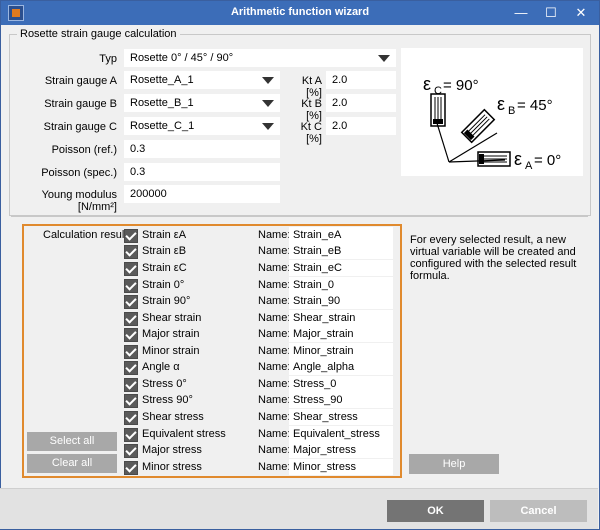 Image resolution: width=600 pixels, height=530 pixels. Describe the element at coordinates (341, 251) in the screenshot. I see `name-input-strain-eb: Strain_eB` at that location.